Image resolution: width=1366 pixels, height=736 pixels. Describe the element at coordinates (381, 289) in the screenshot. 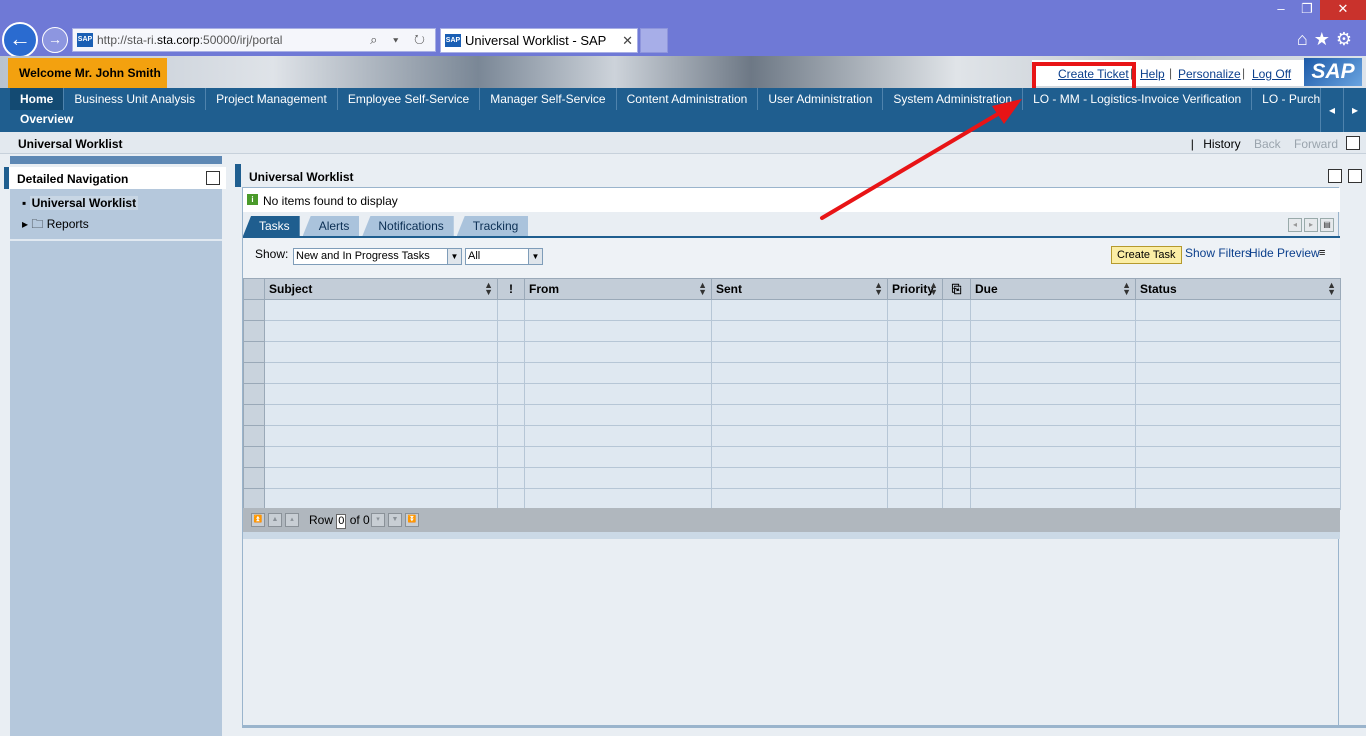

I see `column-header: Subject ▲ ▼` at that location.